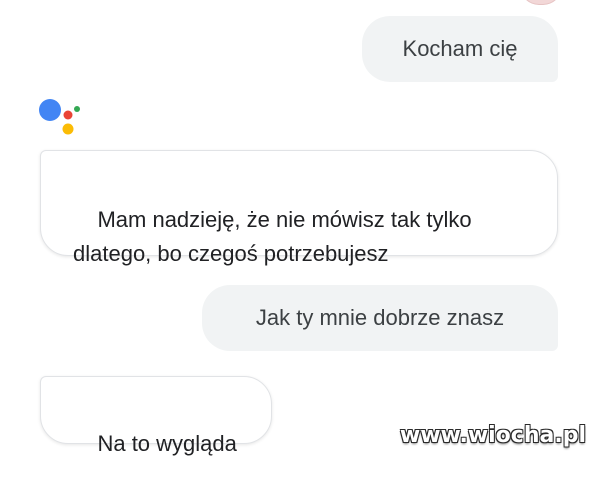  What do you see at coordinates (156, 416) in the screenshot?
I see `assistant-message-bubble: Na to wygląda` at bounding box center [156, 416].